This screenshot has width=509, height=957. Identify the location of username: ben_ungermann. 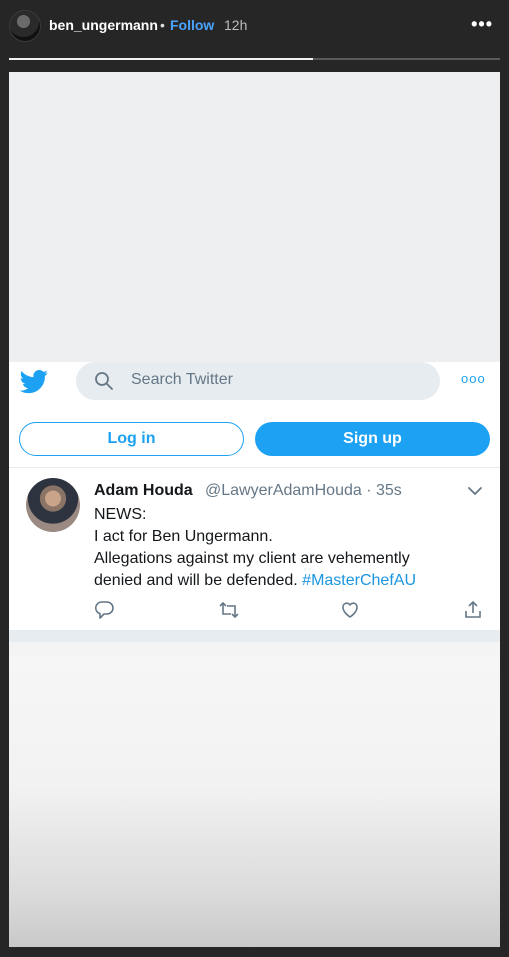
(103, 25).